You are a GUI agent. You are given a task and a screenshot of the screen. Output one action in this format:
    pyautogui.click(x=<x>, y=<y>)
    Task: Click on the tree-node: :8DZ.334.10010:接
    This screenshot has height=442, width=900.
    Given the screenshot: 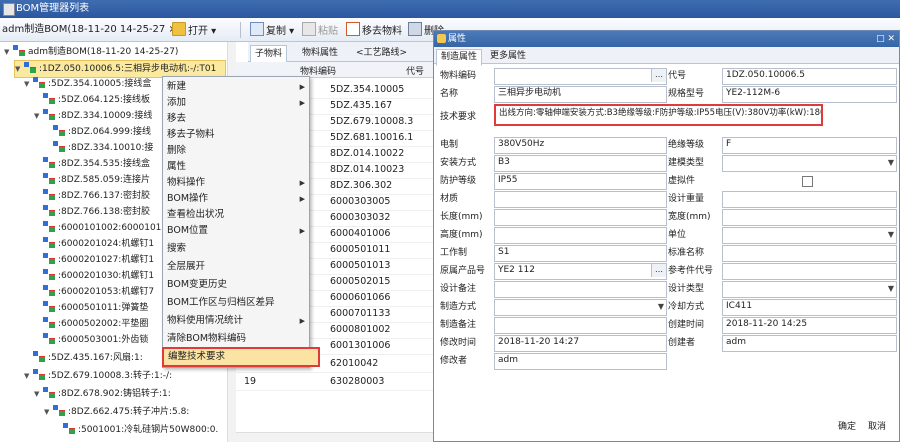 What is the action you would take?
    pyautogui.click(x=98, y=148)
    